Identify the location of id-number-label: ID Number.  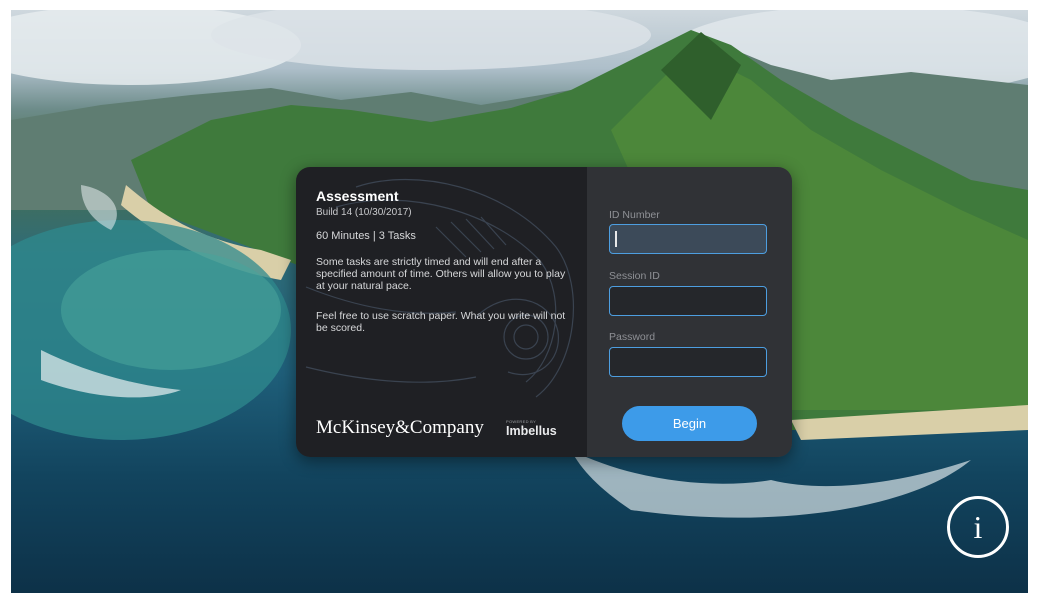
(634, 215).